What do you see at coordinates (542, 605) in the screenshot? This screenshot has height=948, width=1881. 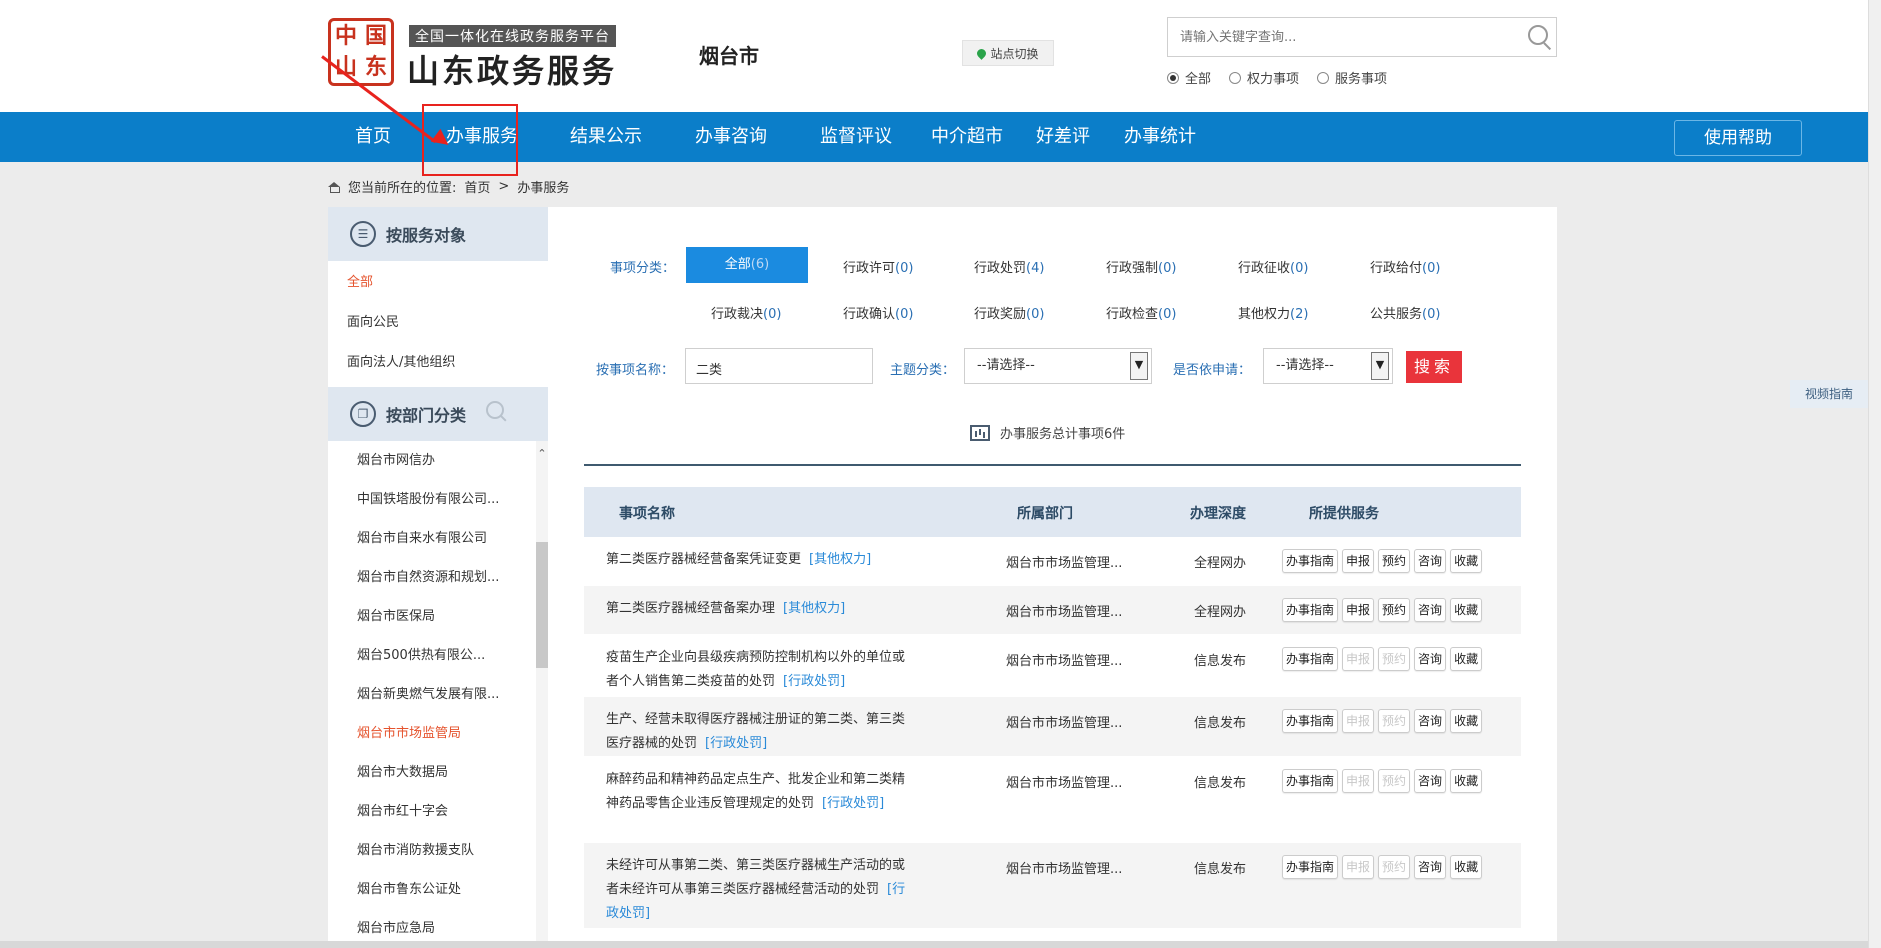 I see `scrollbar-thumb` at bounding box center [542, 605].